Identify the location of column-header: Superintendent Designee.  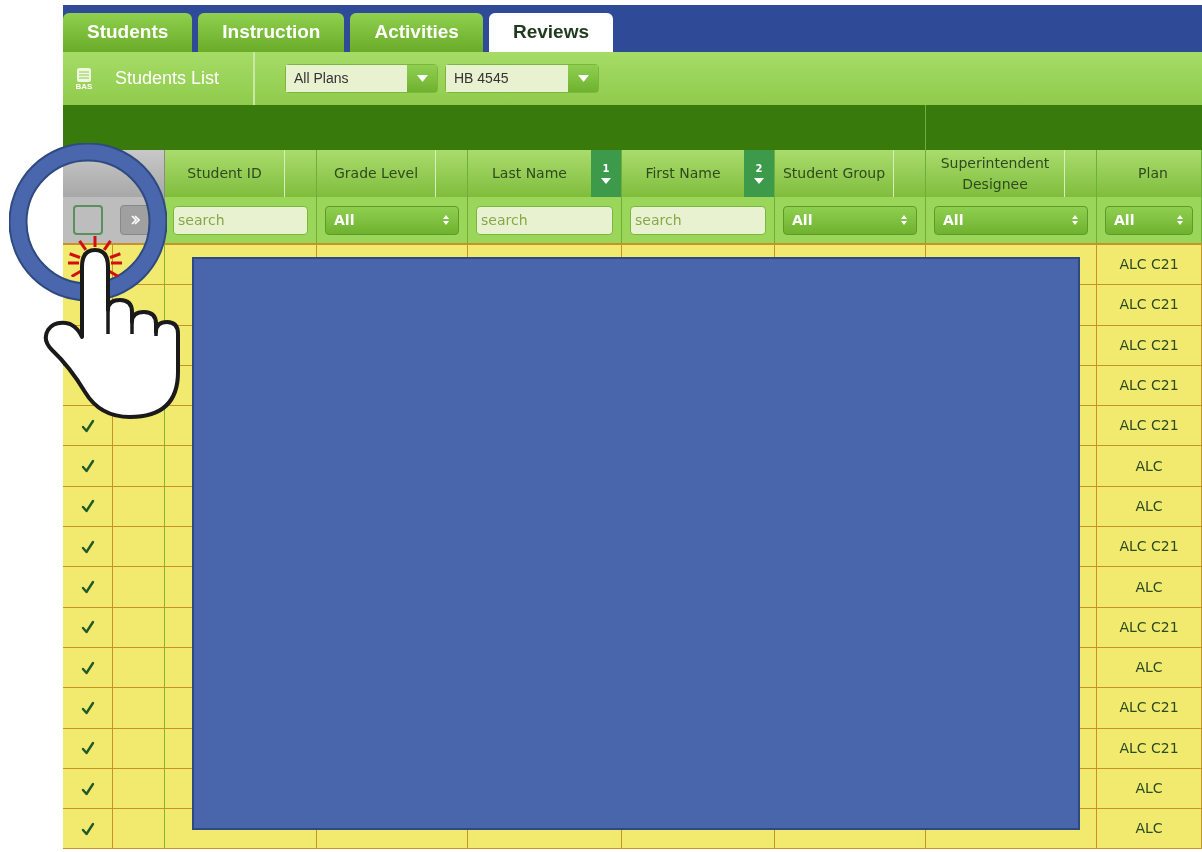
(1011, 173).